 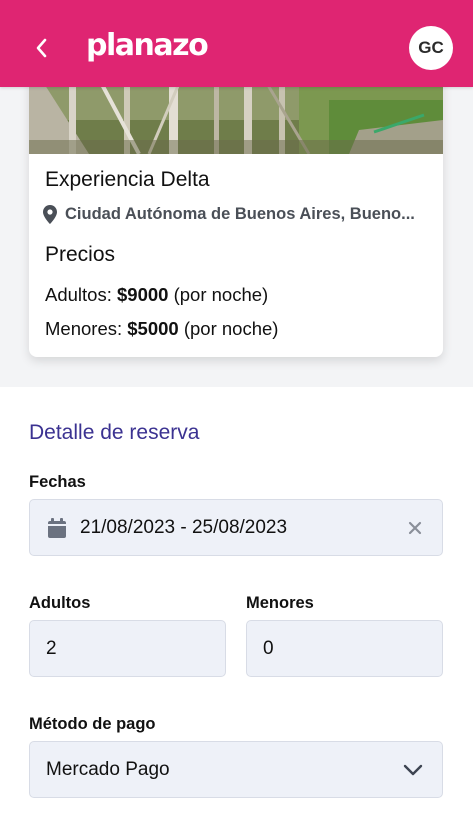 I want to click on adults-price-label: Adultos:, so click(x=78, y=294).